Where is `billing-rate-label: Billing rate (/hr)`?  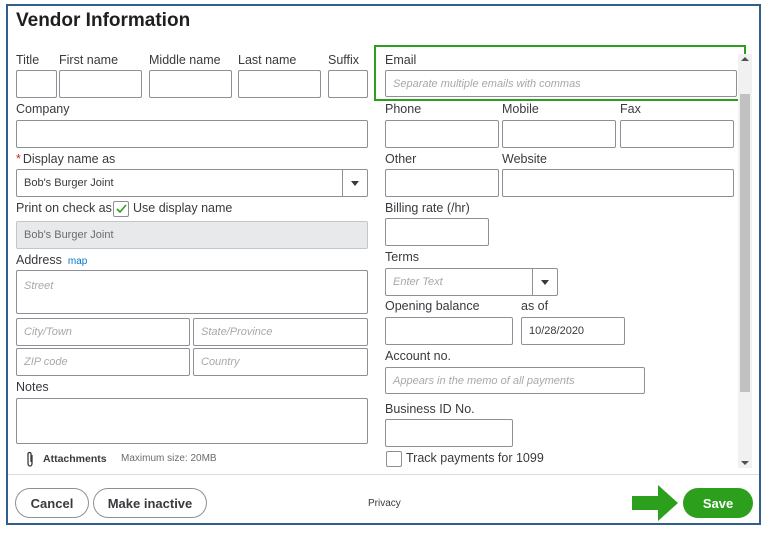 billing-rate-label: Billing rate (/hr) is located at coordinates (427, 208).